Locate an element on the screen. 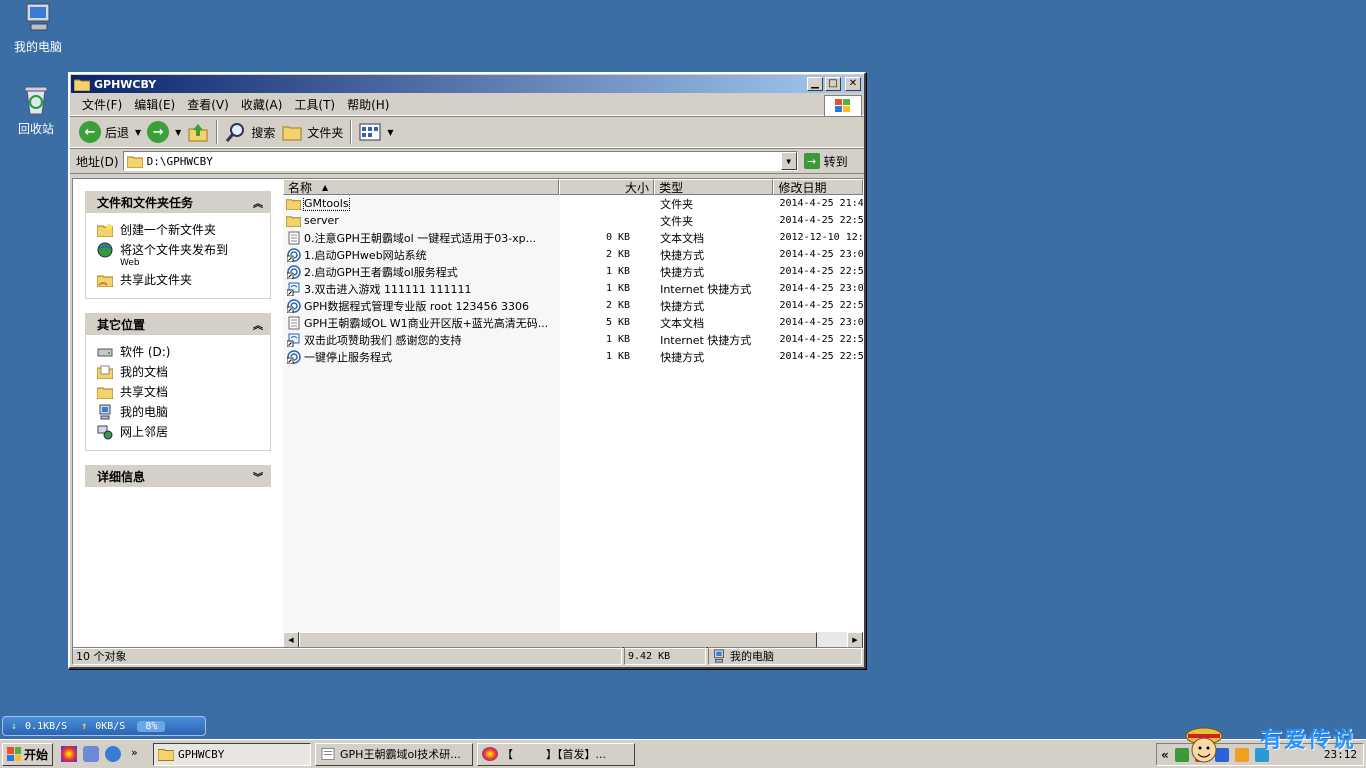  task-new-folder: 创建一个新文件夹 is located at coordinates (178, 230).